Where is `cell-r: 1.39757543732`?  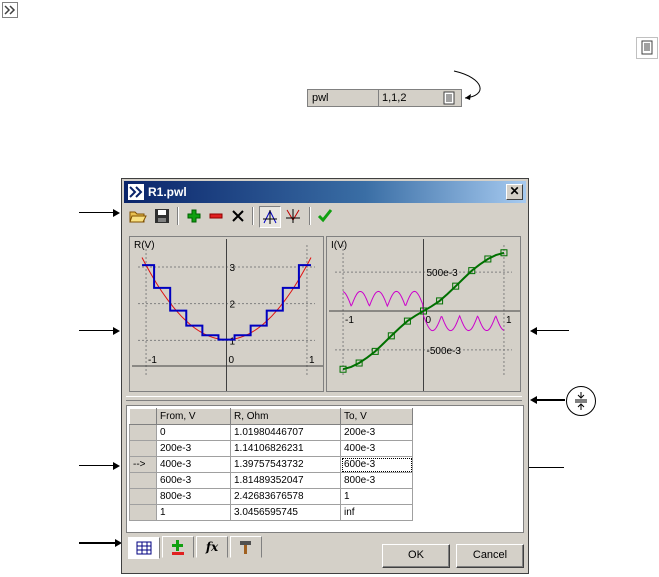 cell-r: 1.39757543732 is located at coordinates (285, 464).